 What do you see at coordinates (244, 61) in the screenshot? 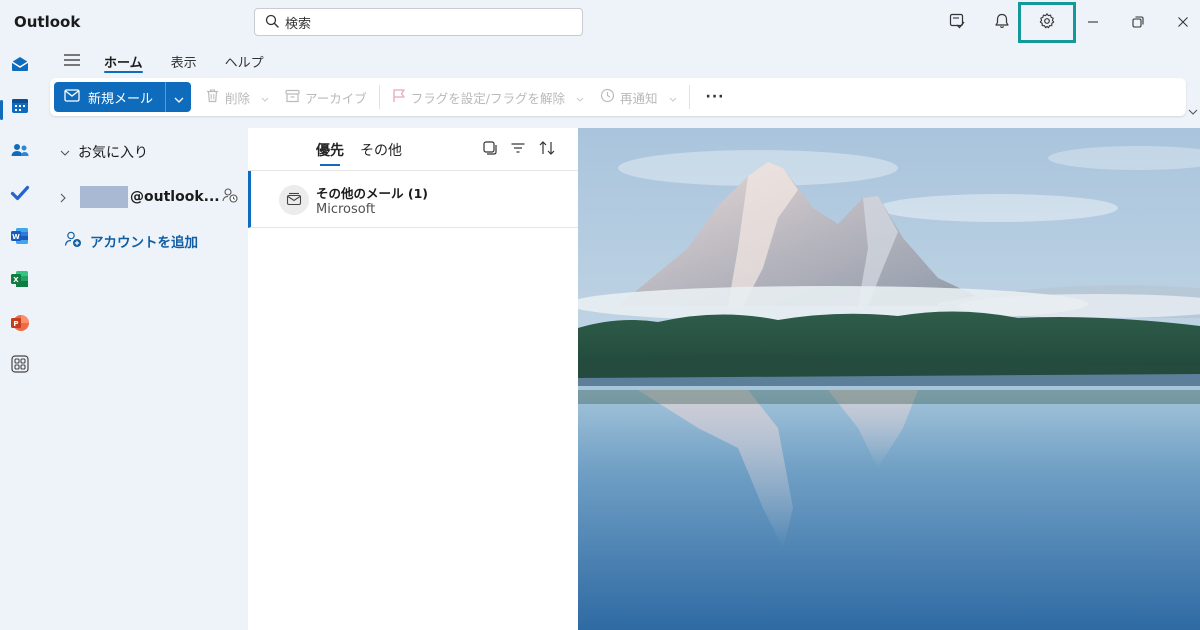
I see `tab-help: ヘルプ` at bounding box center [244, 61].